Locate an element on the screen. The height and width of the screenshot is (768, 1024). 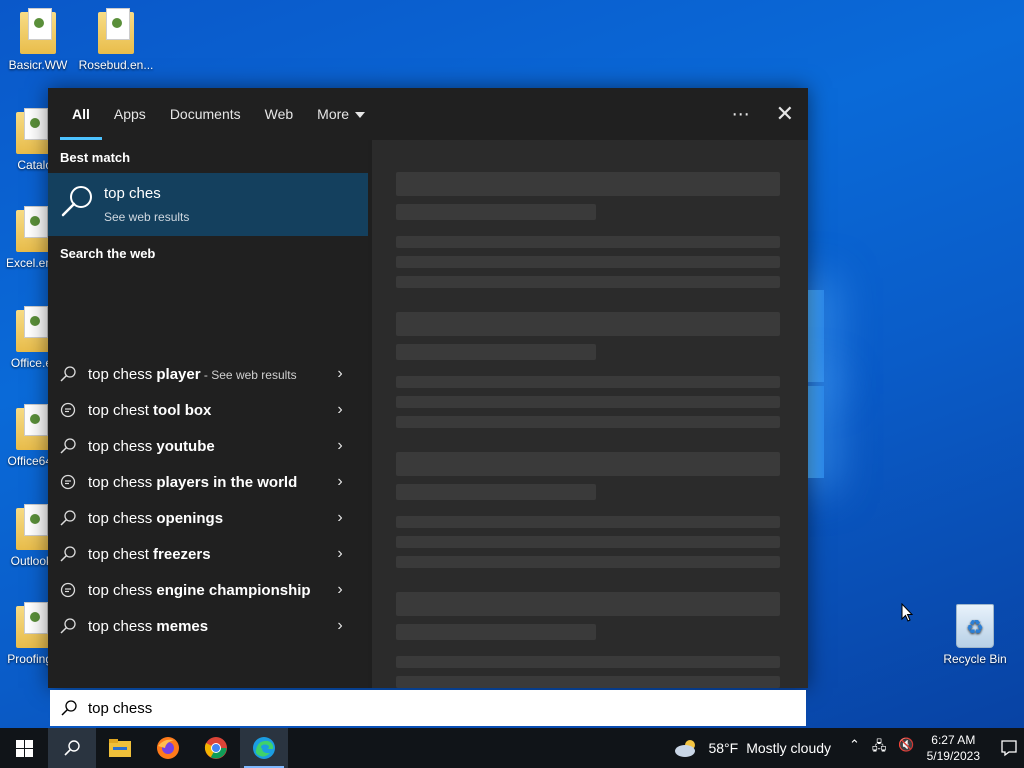
tab-apps: Apps is located at coordinates (130, 114).